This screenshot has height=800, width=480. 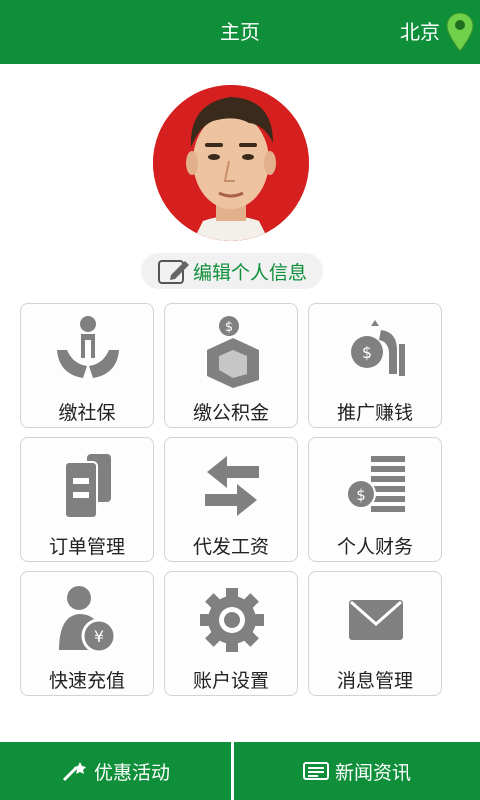 I want to click on tile-label: 缴公积金, so click(x=230, y=413).